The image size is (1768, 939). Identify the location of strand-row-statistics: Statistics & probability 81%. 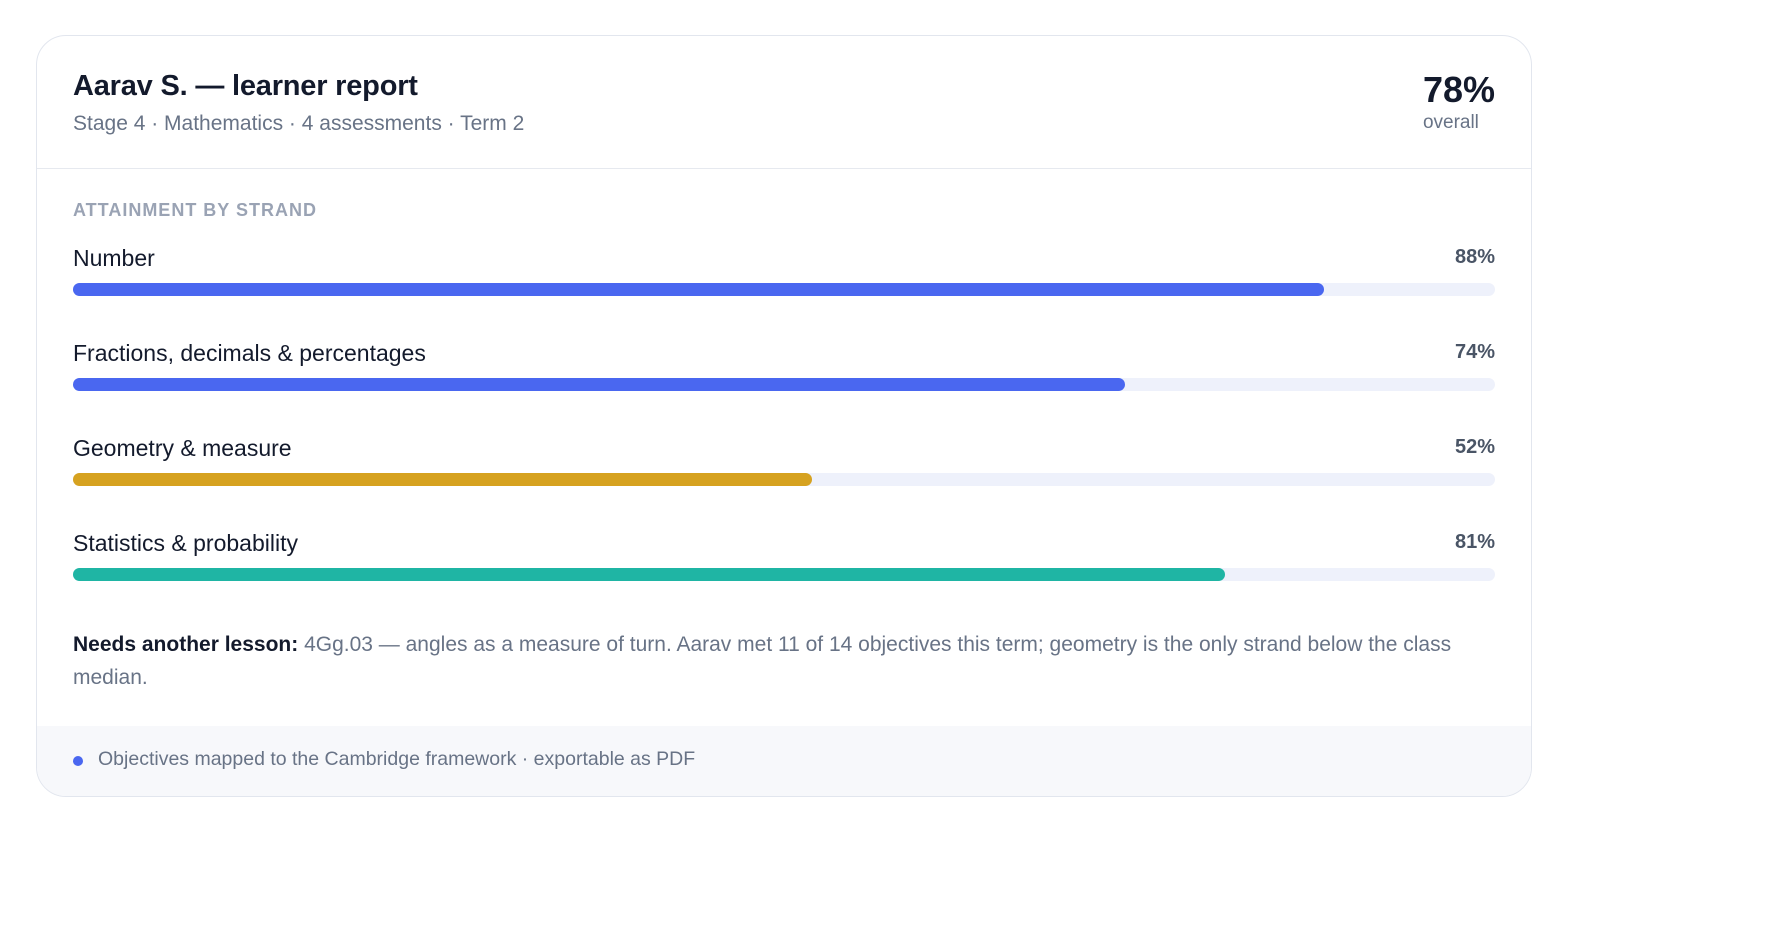
(784, 560).